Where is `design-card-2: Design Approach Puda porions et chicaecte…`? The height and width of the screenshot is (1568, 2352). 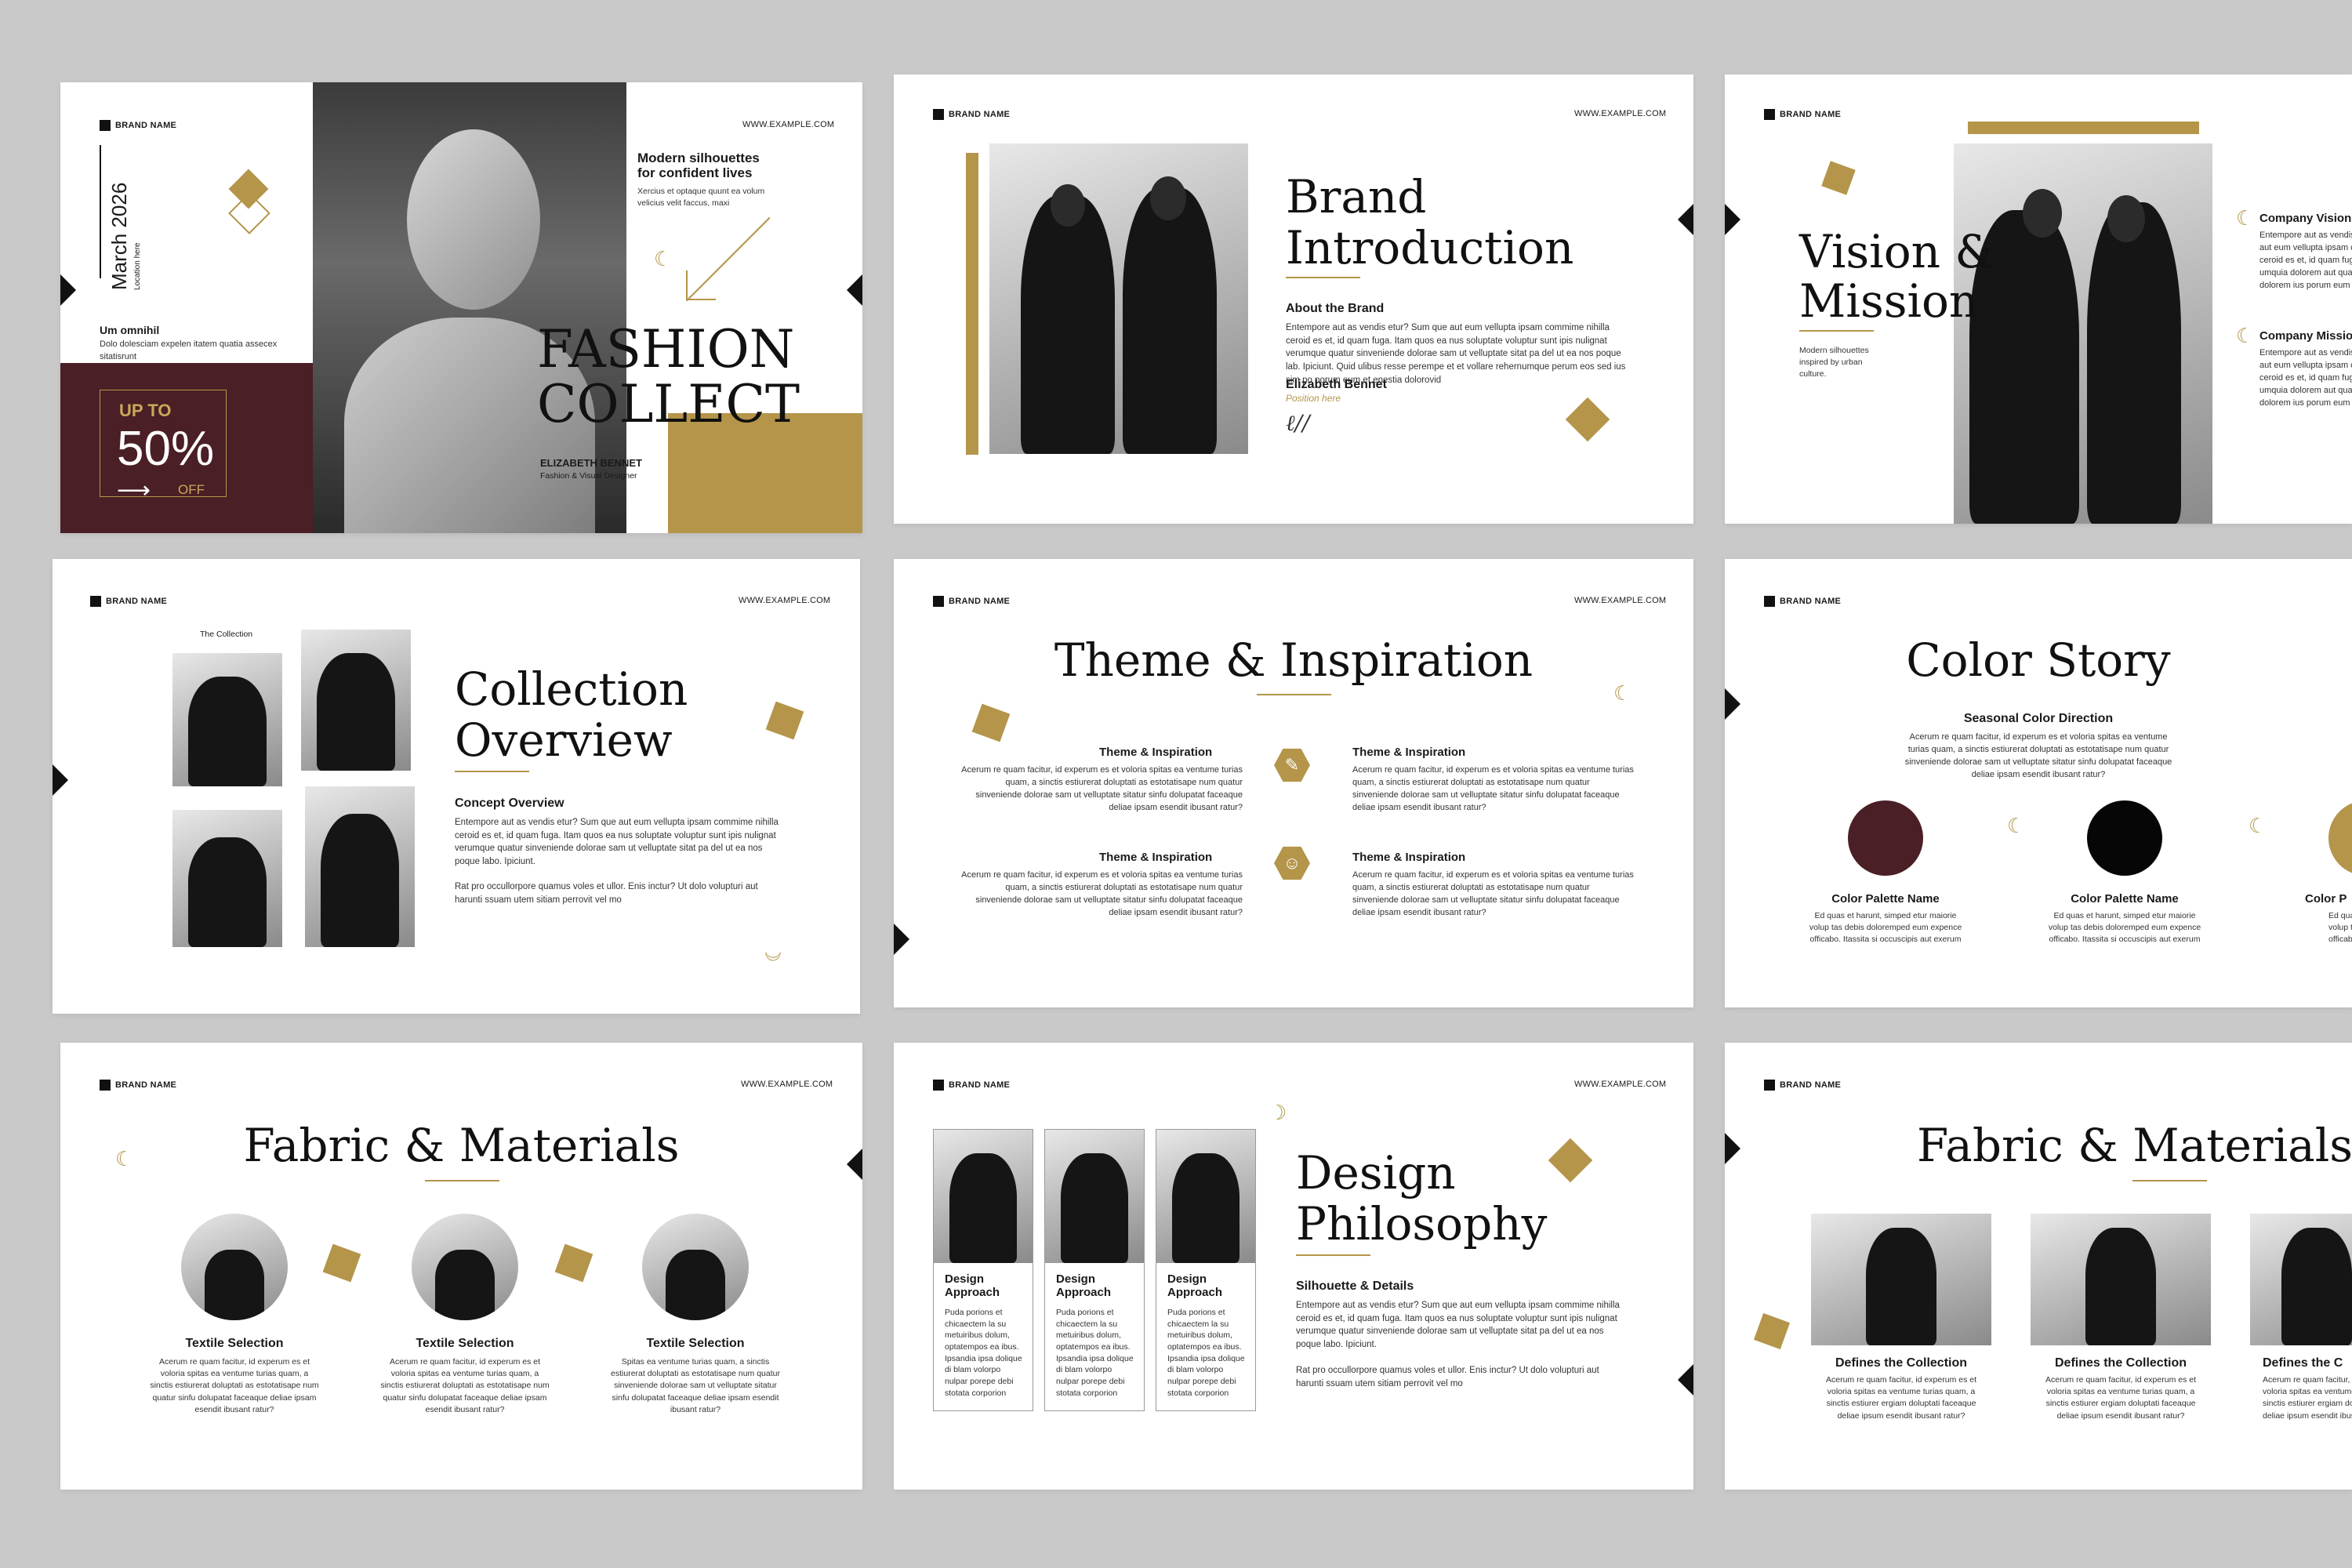
design-card-2: Design Approach Puda porions et chicaecte… is located at coordinates (1094, 1270).